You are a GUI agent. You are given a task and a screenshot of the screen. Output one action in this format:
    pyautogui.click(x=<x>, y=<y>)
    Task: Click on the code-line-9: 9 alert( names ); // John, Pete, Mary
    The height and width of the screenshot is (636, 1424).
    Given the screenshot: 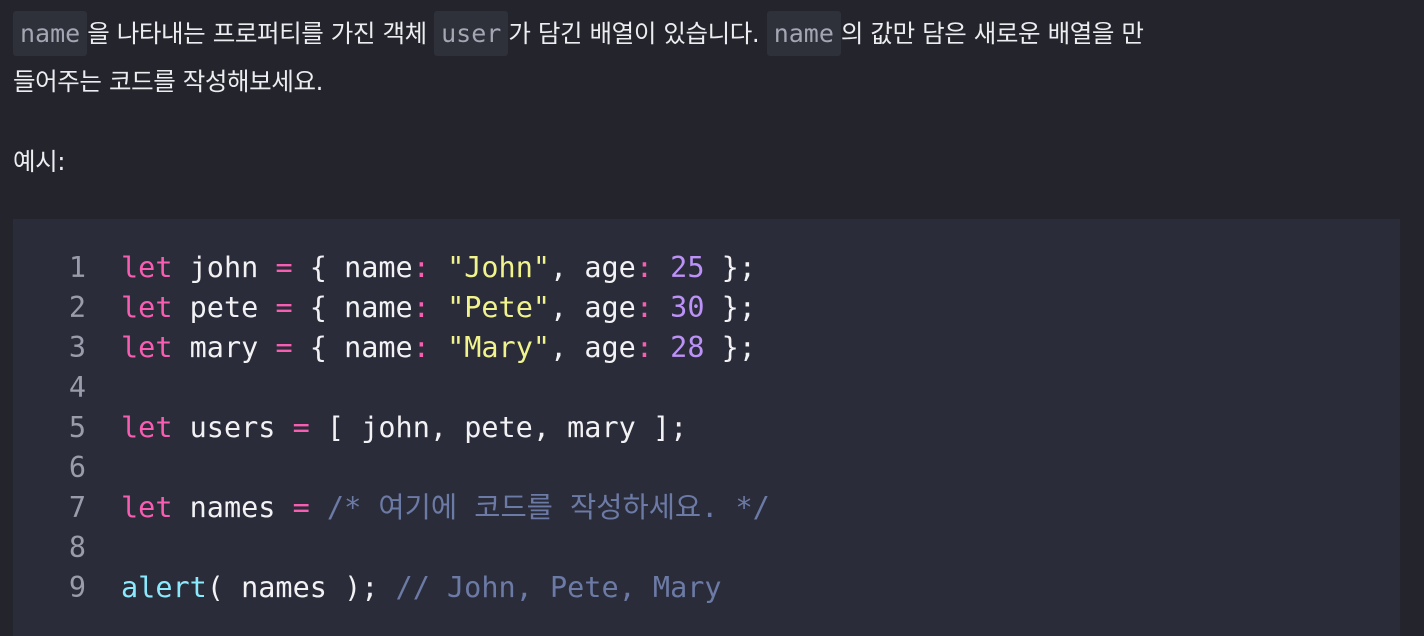 What is the action you would take?
    pyautogui.click(x=367, y=588)
    